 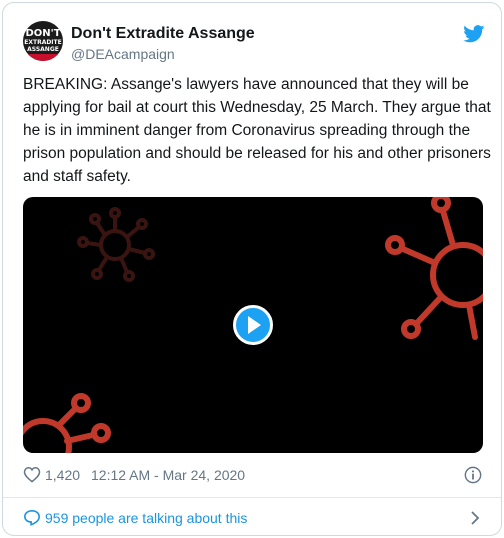 I want to click on conversation-label: 959 people are talking about this, so click(x=146, y=518).